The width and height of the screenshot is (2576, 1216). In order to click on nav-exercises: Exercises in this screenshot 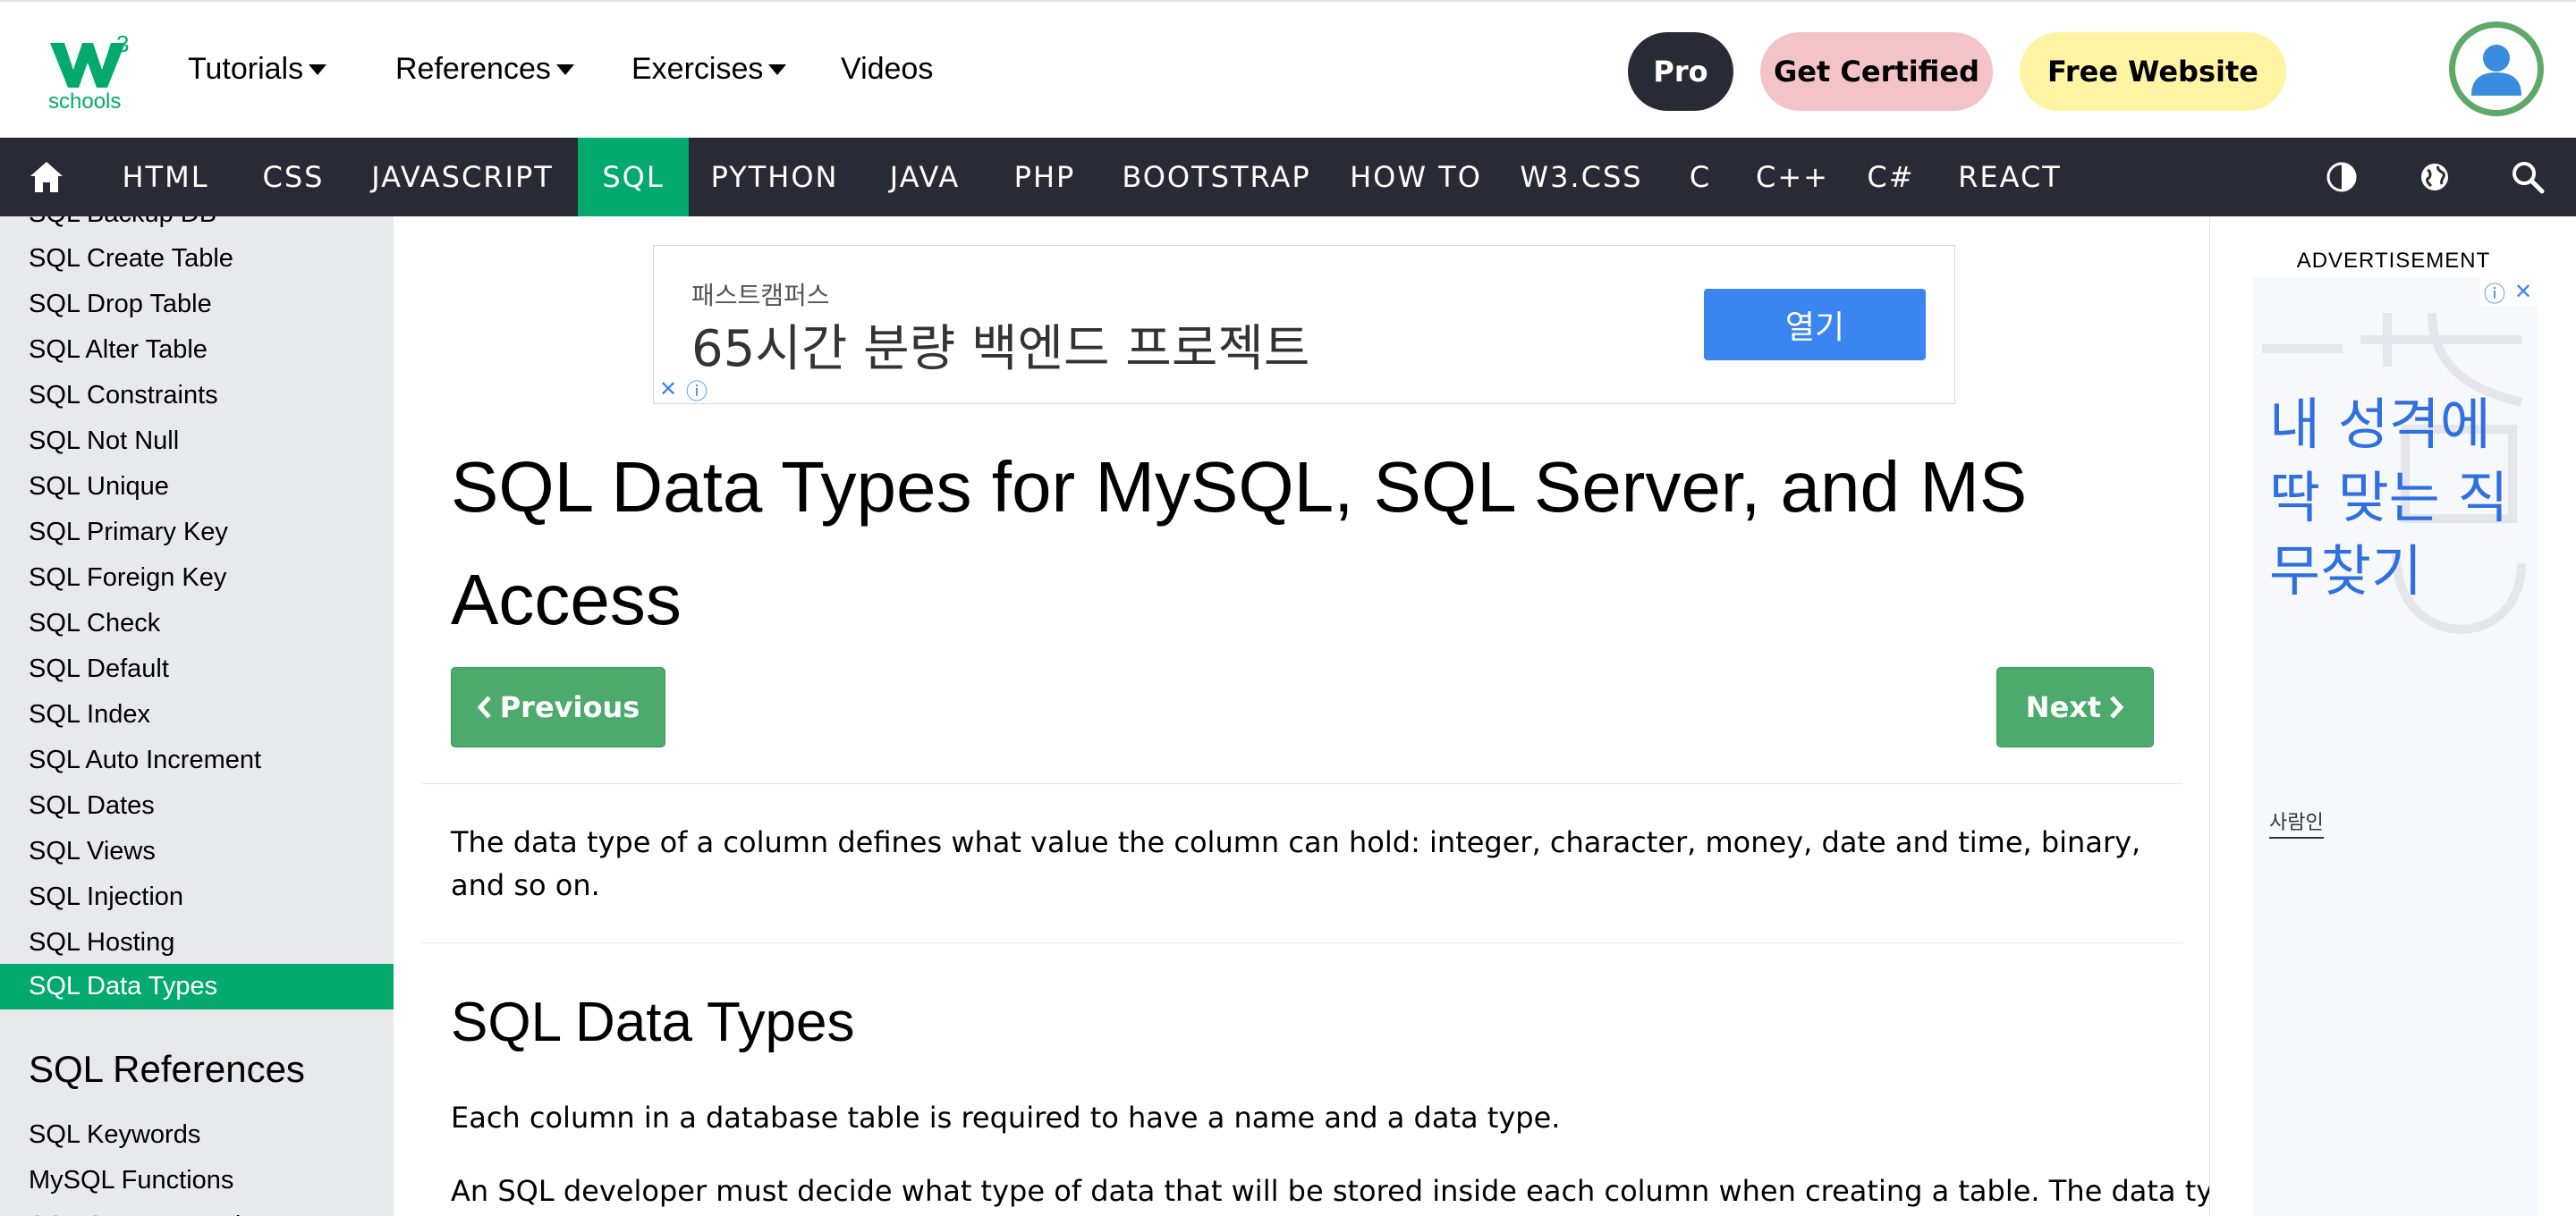, I will do `click(709, 69)`.